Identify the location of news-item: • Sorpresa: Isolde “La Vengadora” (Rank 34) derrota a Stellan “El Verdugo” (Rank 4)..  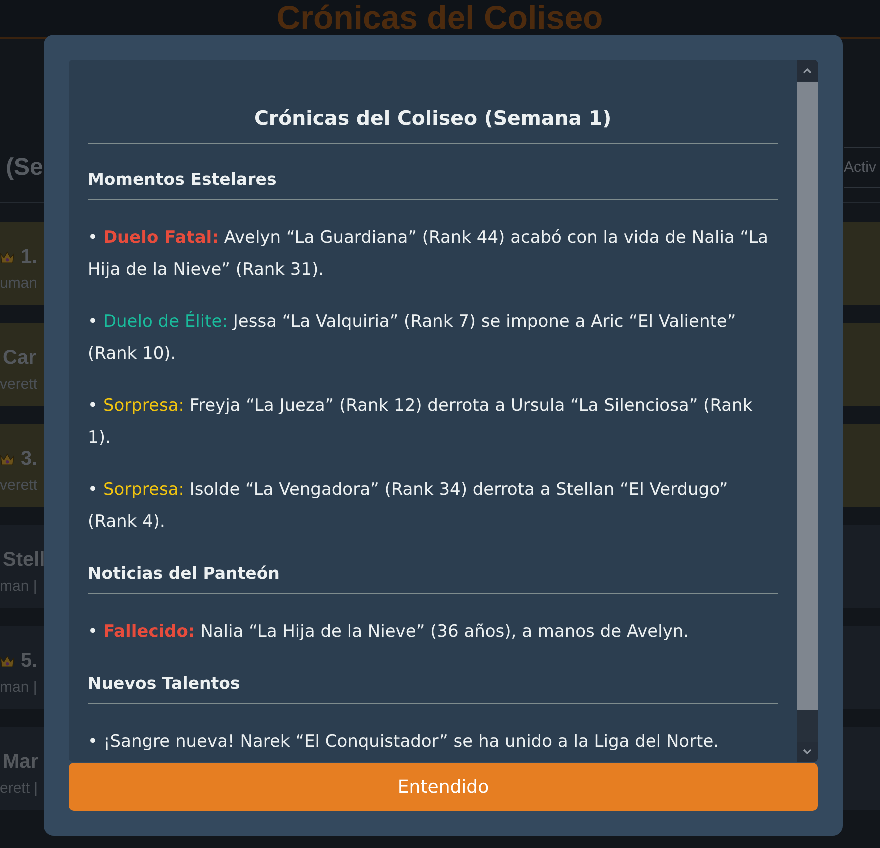
(409, 506).